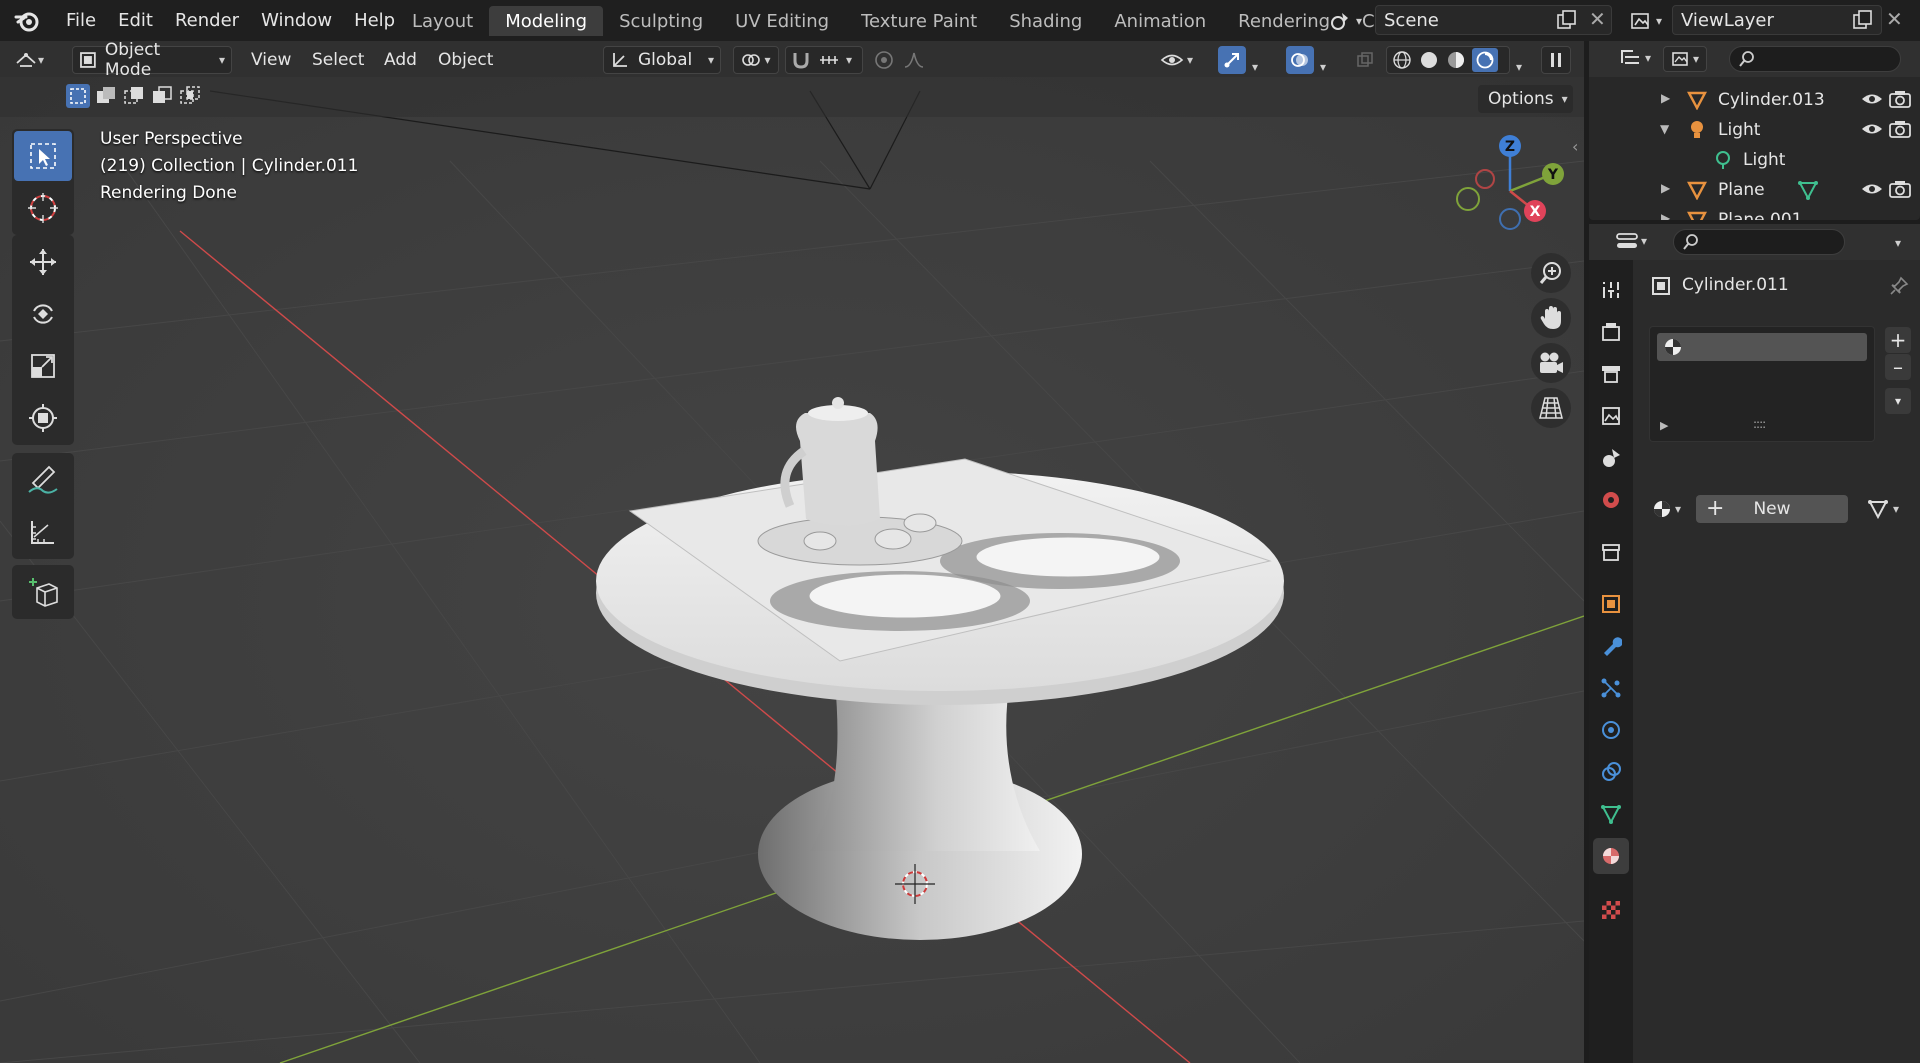 This screenshot has width=1920, height=1063. What do you see at coordinates (152, 60) in the screenshot?
I see `object-mode-dropdown: Object Mode ▾` at bounding box center [152, 60].